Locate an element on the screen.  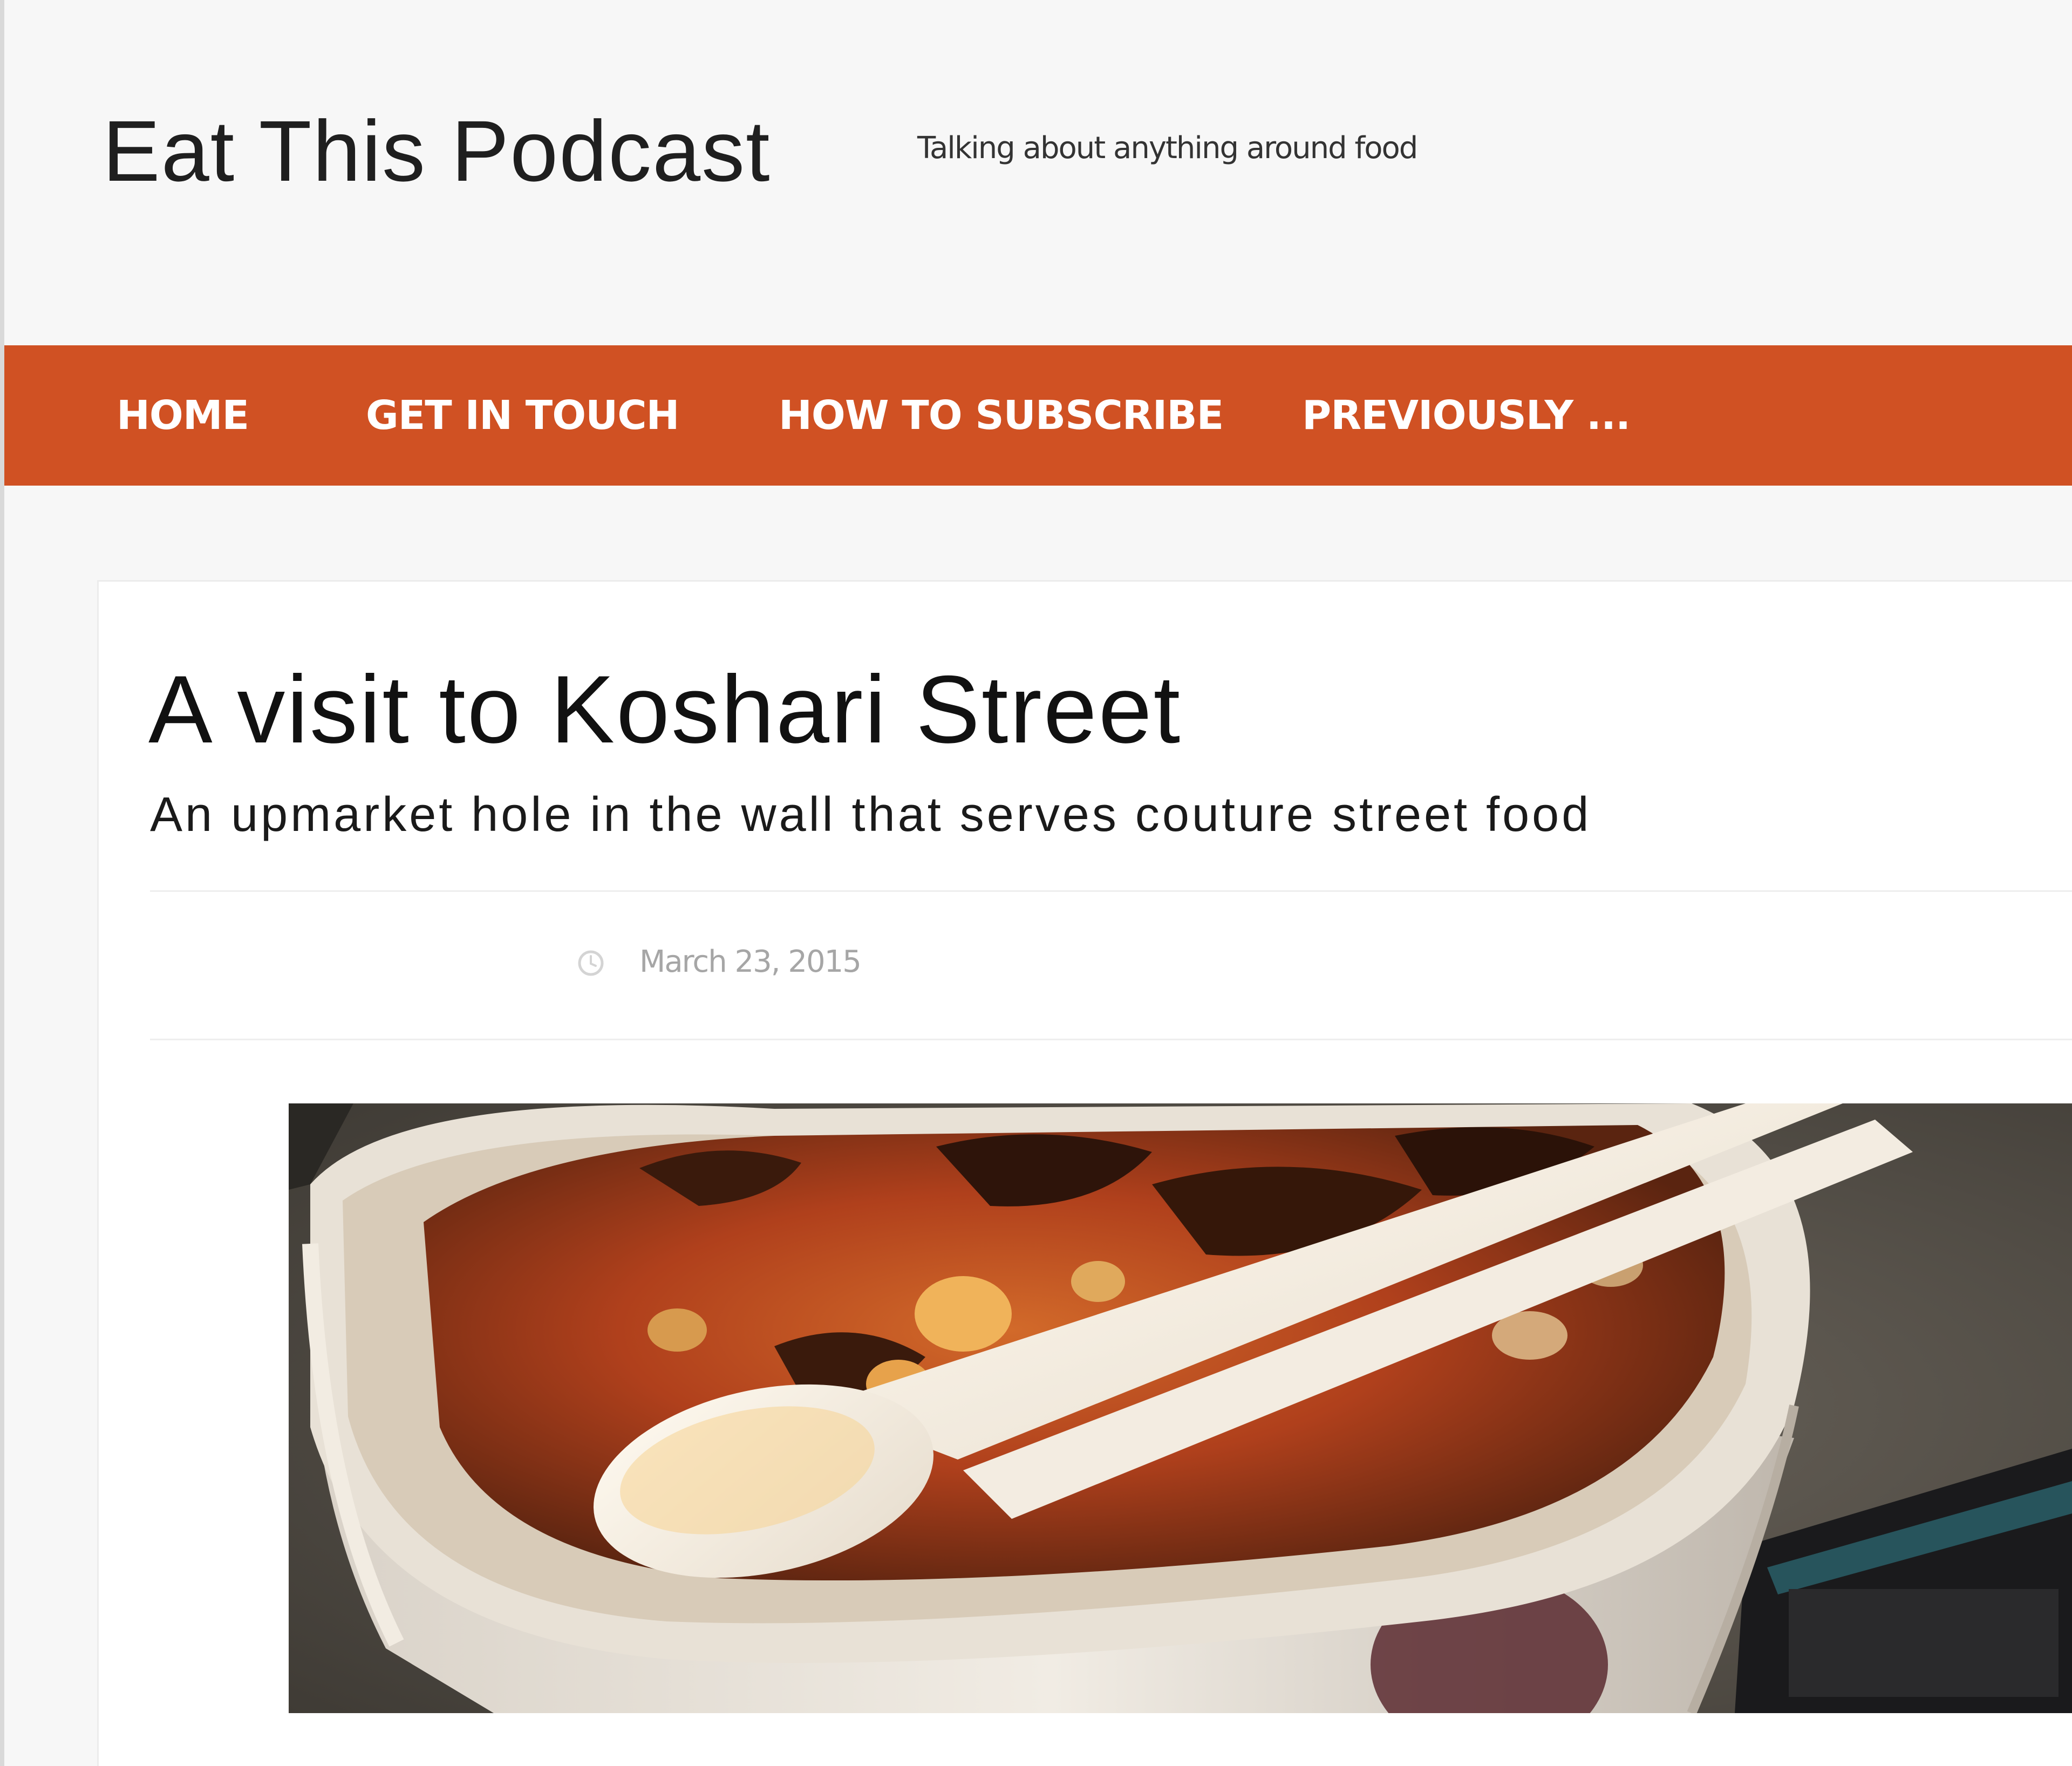
post-title: A visit to Koshari Street is located at coordinates (665, 709).